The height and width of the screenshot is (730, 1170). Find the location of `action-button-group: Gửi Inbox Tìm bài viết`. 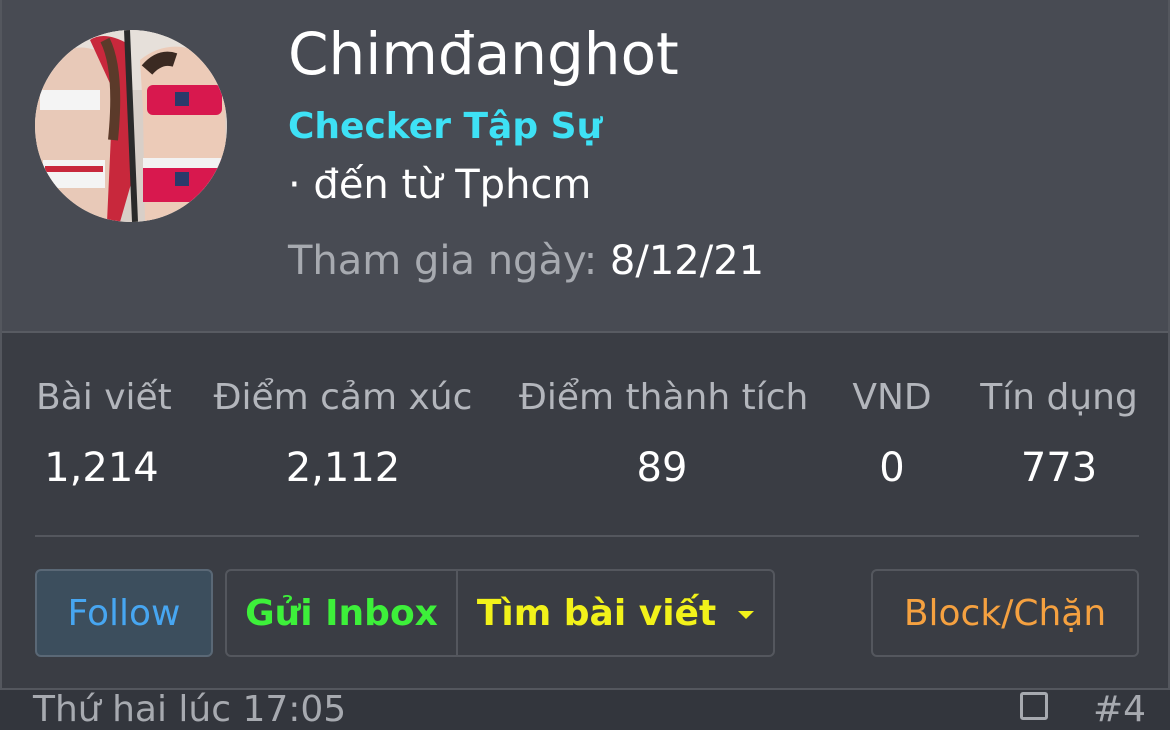

action-button-group: Gửi Inbox Tìm bài viết is located at coordinates (500, 613).